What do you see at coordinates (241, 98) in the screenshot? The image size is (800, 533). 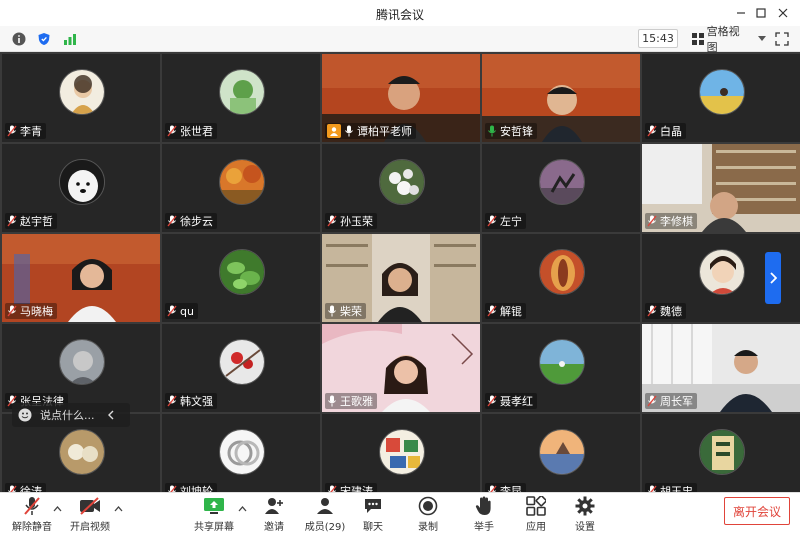 I see `participant-tile: 张世君` at bounding box center [241, 98].